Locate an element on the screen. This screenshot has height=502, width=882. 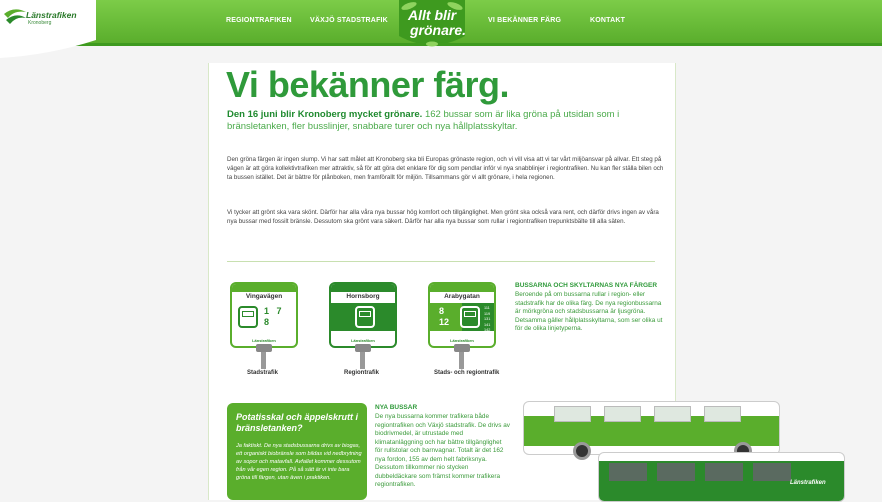
nav-vaxjo-stadstrafik: VÄXJÖ STADSTRAFIK is located at coordinates (349, 20).